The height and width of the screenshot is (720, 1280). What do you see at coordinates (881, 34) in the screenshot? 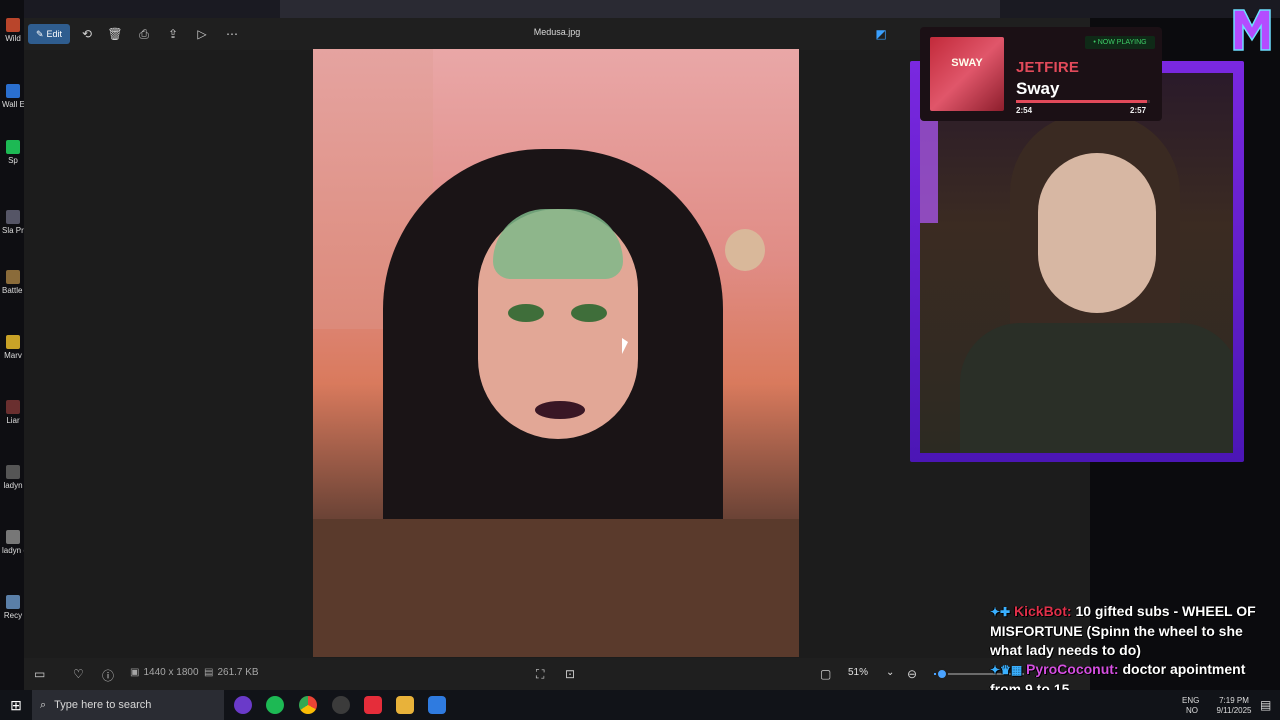
I see `designer-icon: ◩` at bounding box center [881, 34].